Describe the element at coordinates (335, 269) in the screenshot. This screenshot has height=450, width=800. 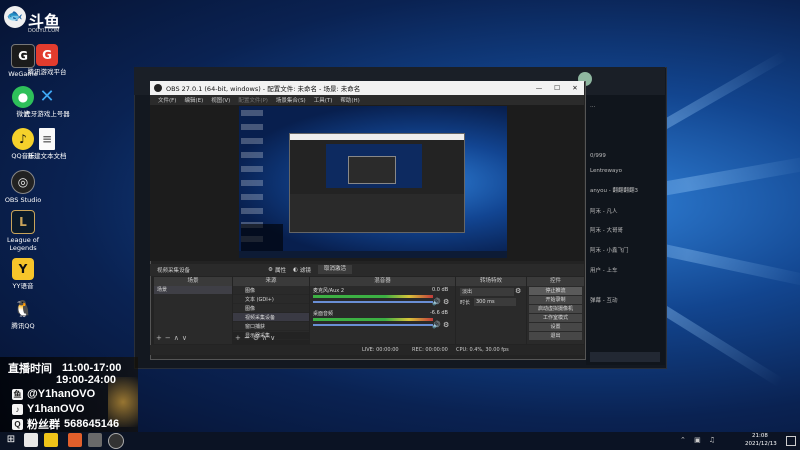
I see `deactivate-button: 取消激活` at that location.